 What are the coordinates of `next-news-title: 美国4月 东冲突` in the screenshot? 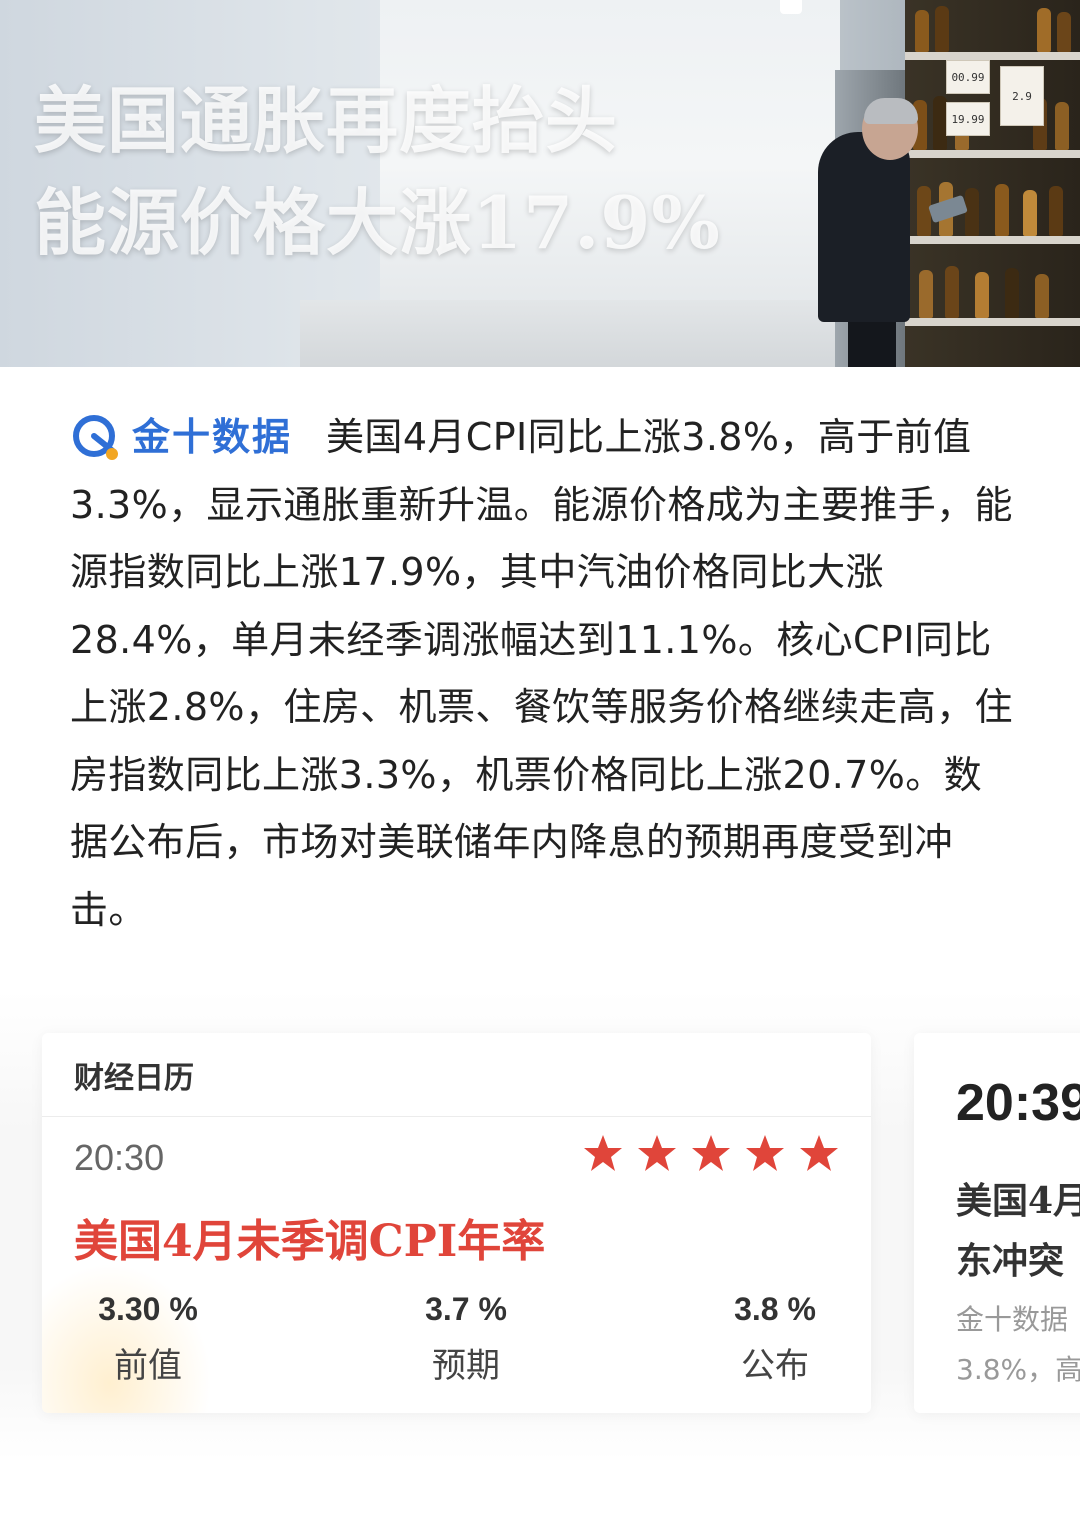 It's located at (1018, 1231).